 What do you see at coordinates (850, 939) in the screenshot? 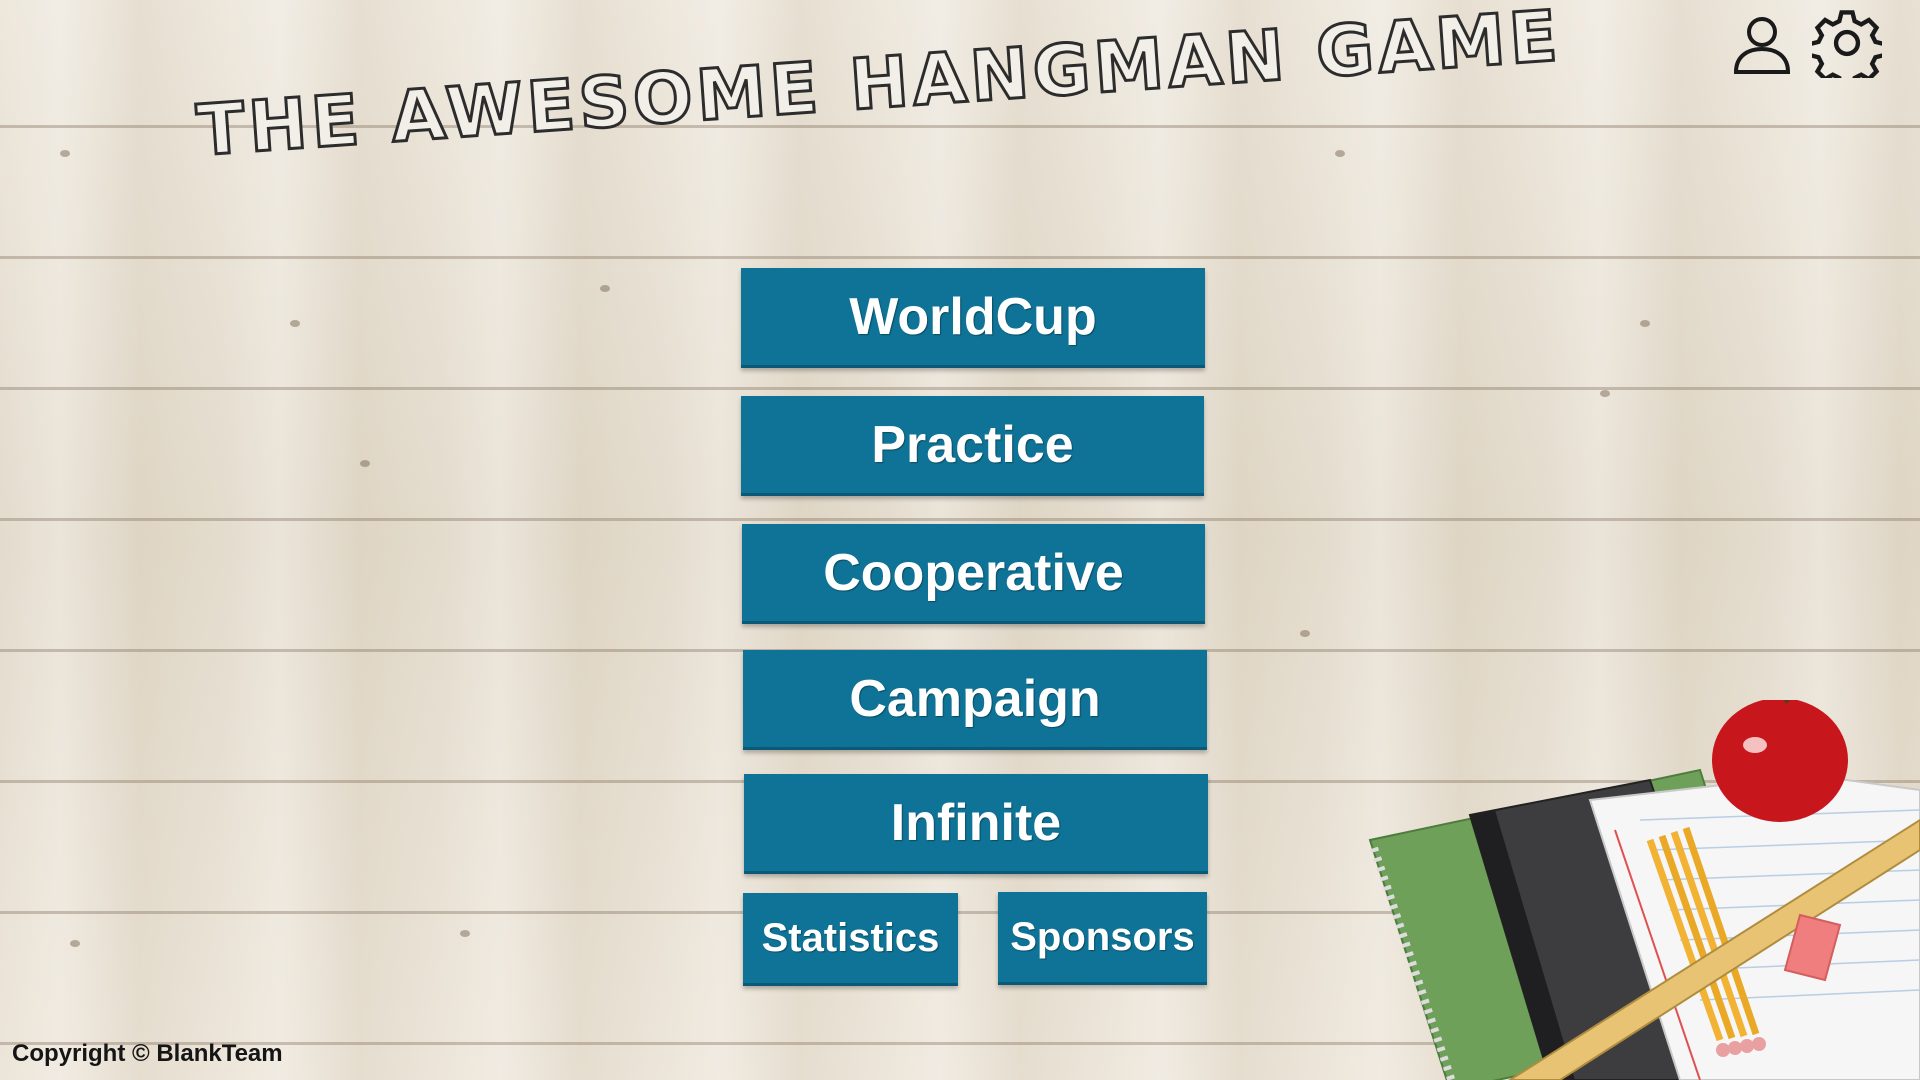
I see `statistics-button: Statistics` at bounding box center [850, 939].